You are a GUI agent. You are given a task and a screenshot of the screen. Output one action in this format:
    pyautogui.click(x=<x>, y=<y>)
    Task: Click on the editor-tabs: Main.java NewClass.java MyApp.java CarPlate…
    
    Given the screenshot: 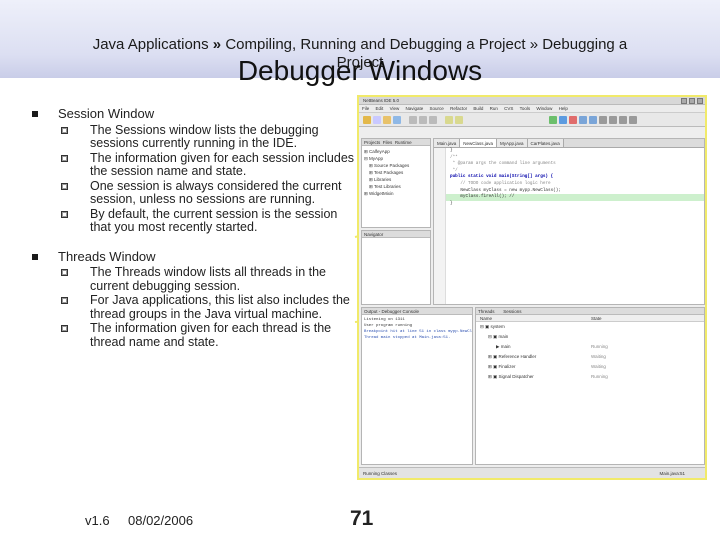 What is the action you would take?
    pyautogui.click(x=569, y=143)
    